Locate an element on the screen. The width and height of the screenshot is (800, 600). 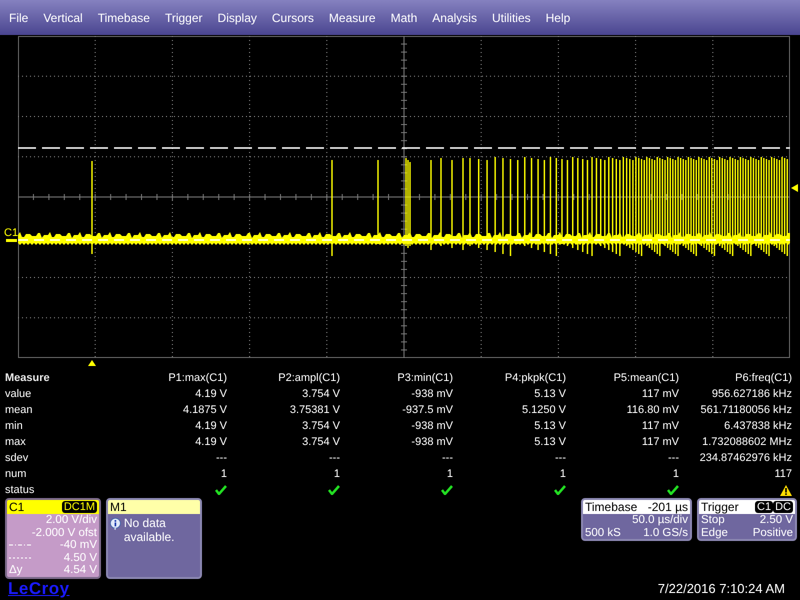
table-cell-text: 3.75381 V is located at coordinates (314, 410).